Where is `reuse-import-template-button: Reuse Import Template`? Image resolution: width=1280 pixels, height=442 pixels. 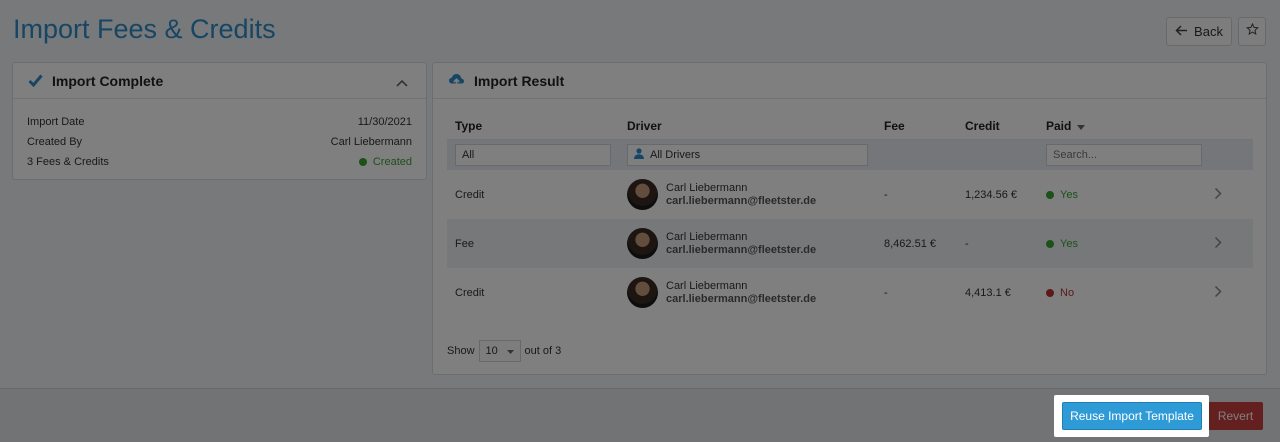 reuse-import-template-button: Reuse Import Template is located at coordinates (1132, 416).